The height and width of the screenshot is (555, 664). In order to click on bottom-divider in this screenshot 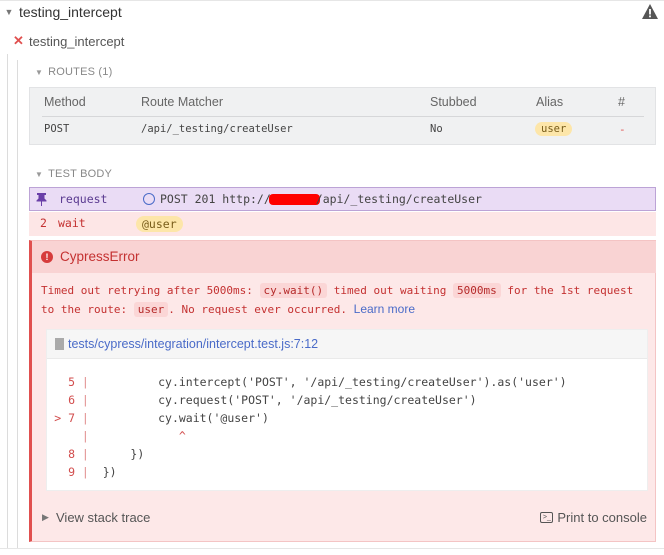, I will do `click(332, 548)`.